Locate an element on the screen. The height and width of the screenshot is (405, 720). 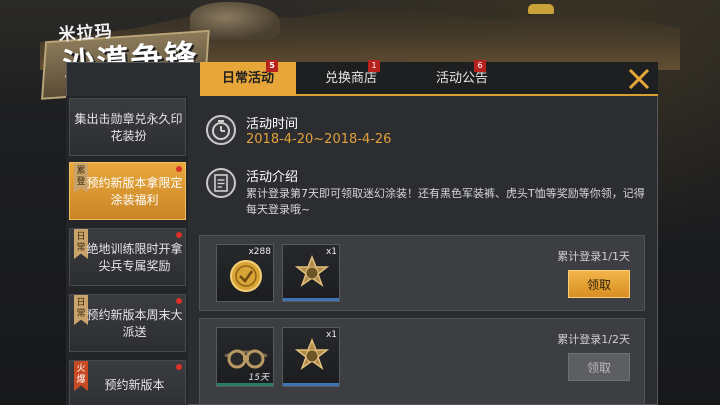
event-intro-title: 活动介绍 is located at coordinates (272, 177).